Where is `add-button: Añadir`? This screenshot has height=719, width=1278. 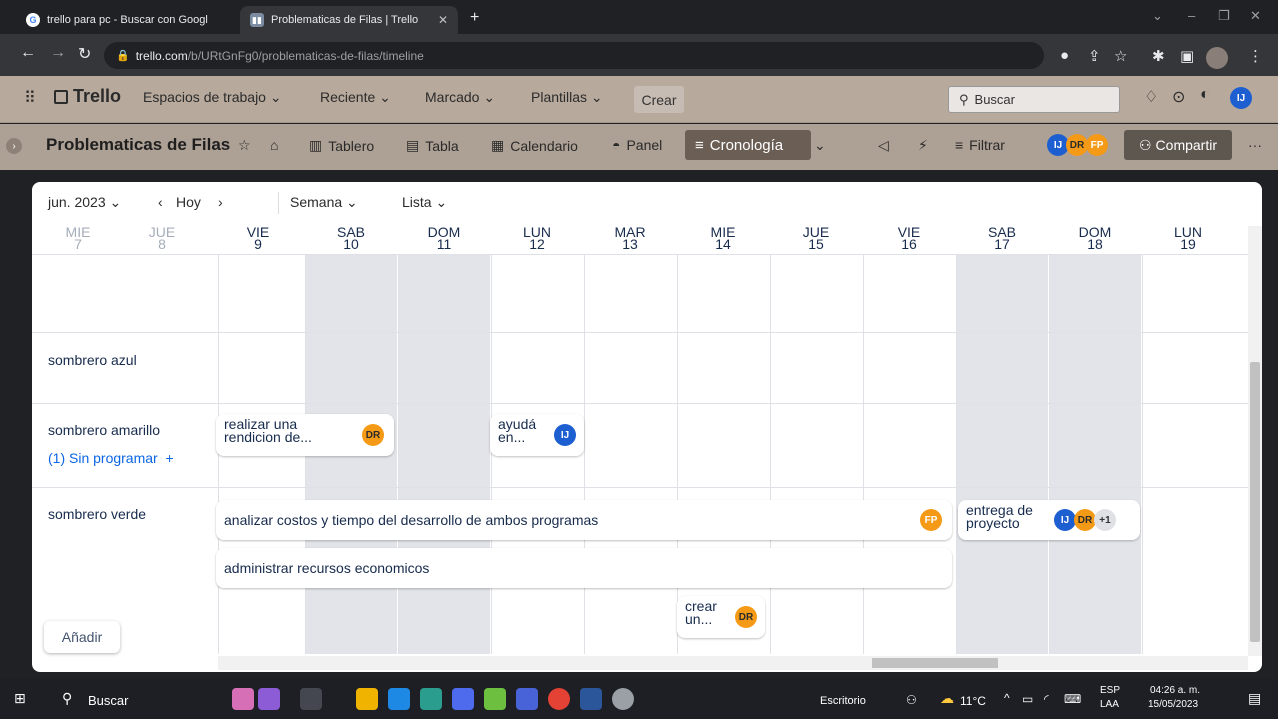
add-button: Añadir is located at coordinates (82, 637).